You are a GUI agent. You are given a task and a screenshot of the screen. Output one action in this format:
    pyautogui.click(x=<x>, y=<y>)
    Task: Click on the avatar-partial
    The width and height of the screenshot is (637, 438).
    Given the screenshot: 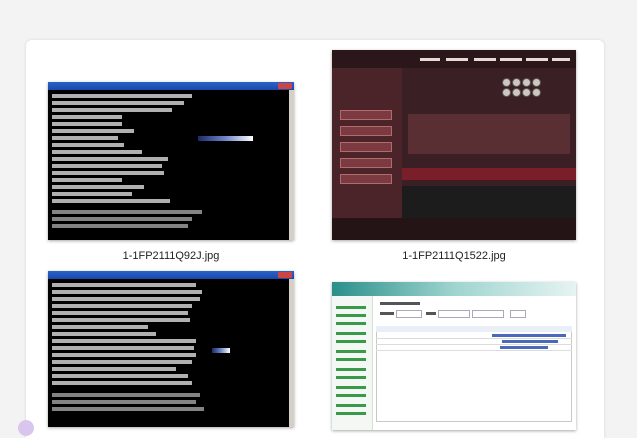 What is the action you would take?
    pyautogui.click(x=26, y=428)
    